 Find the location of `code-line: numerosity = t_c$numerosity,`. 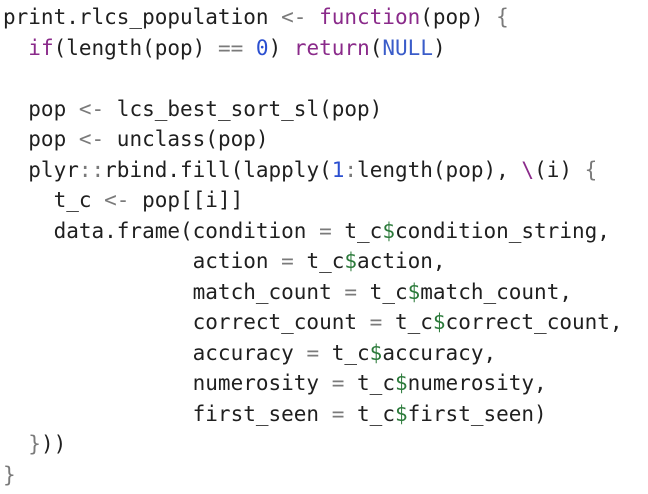

code-line: numerosity = t_c$numerosity, is located at coordinates (325, 383).